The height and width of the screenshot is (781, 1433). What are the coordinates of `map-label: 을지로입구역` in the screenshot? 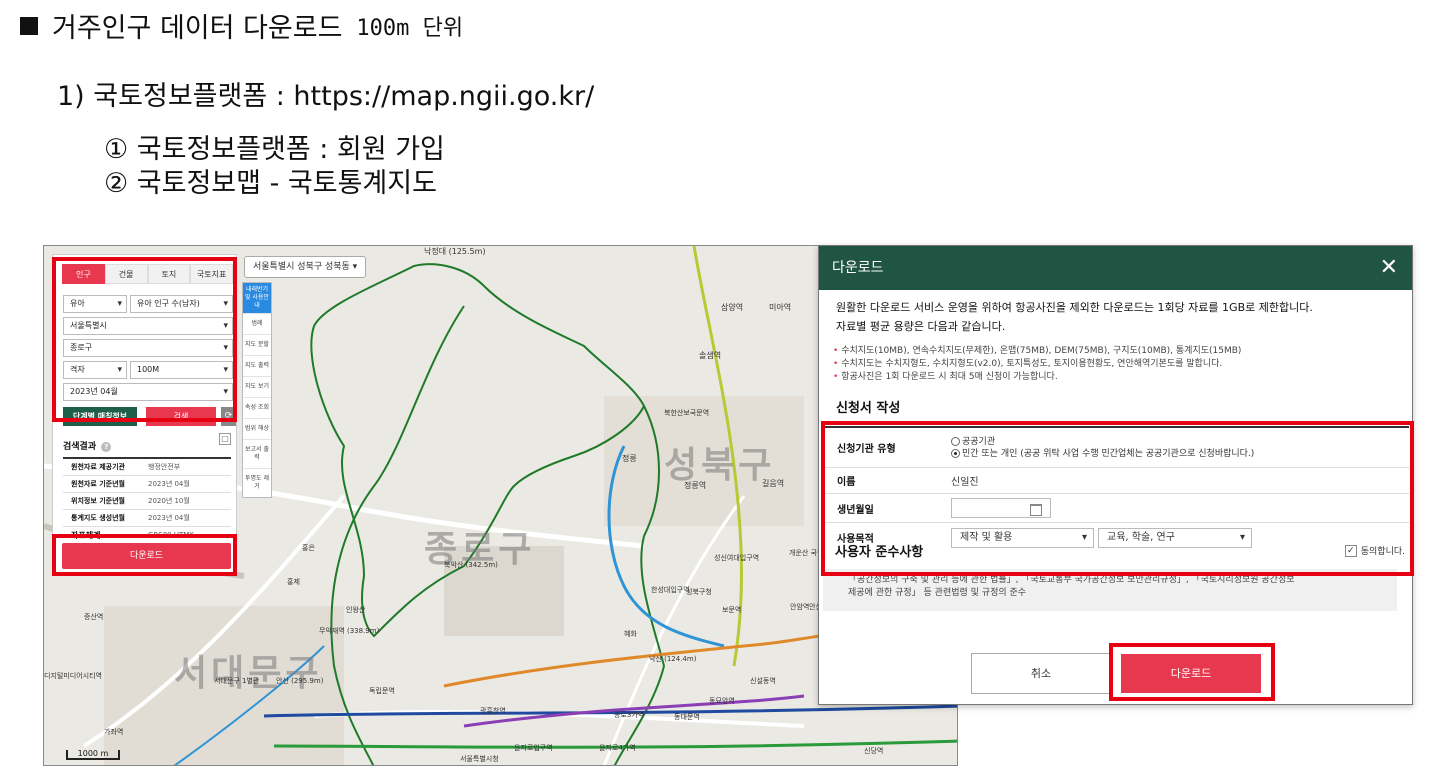 It's located at (533, 748).